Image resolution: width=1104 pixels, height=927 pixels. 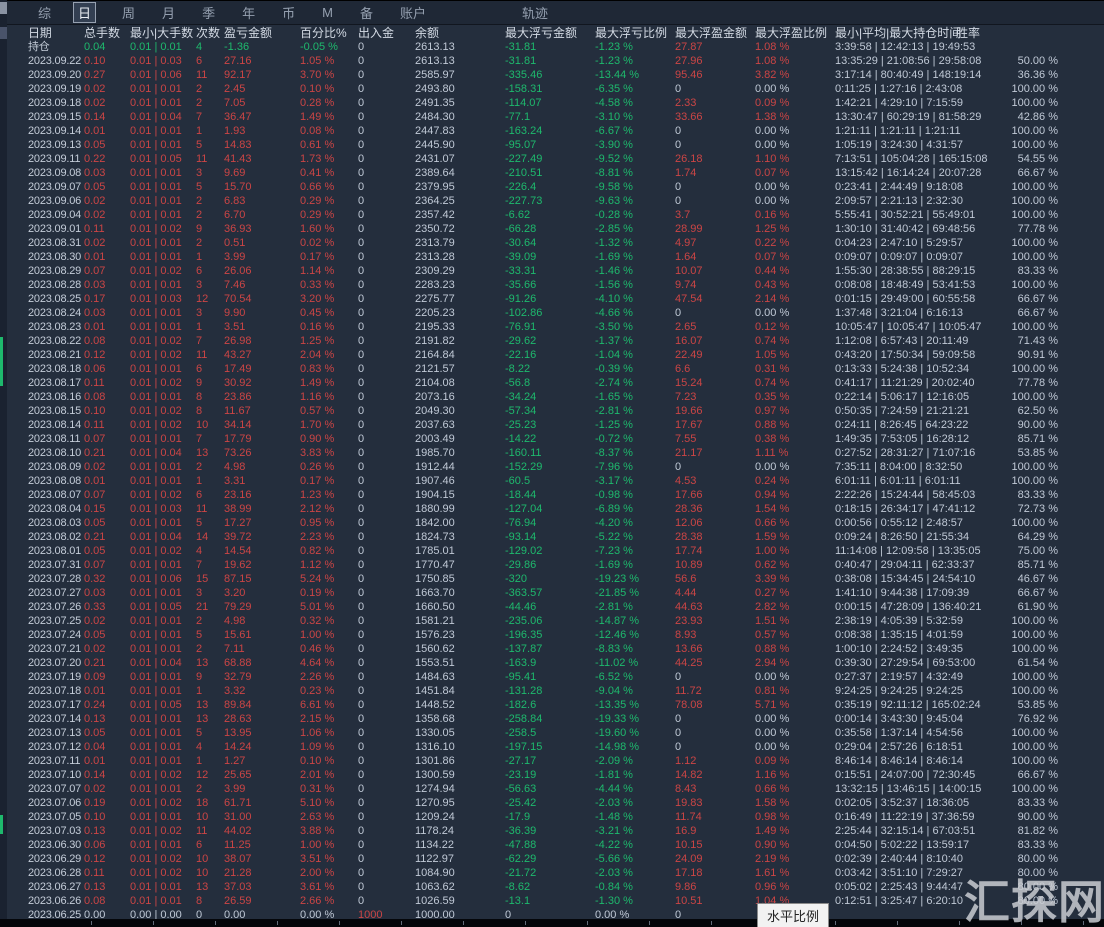 I want to click on horizontal-scrollbar, so click(x=552, y=923).